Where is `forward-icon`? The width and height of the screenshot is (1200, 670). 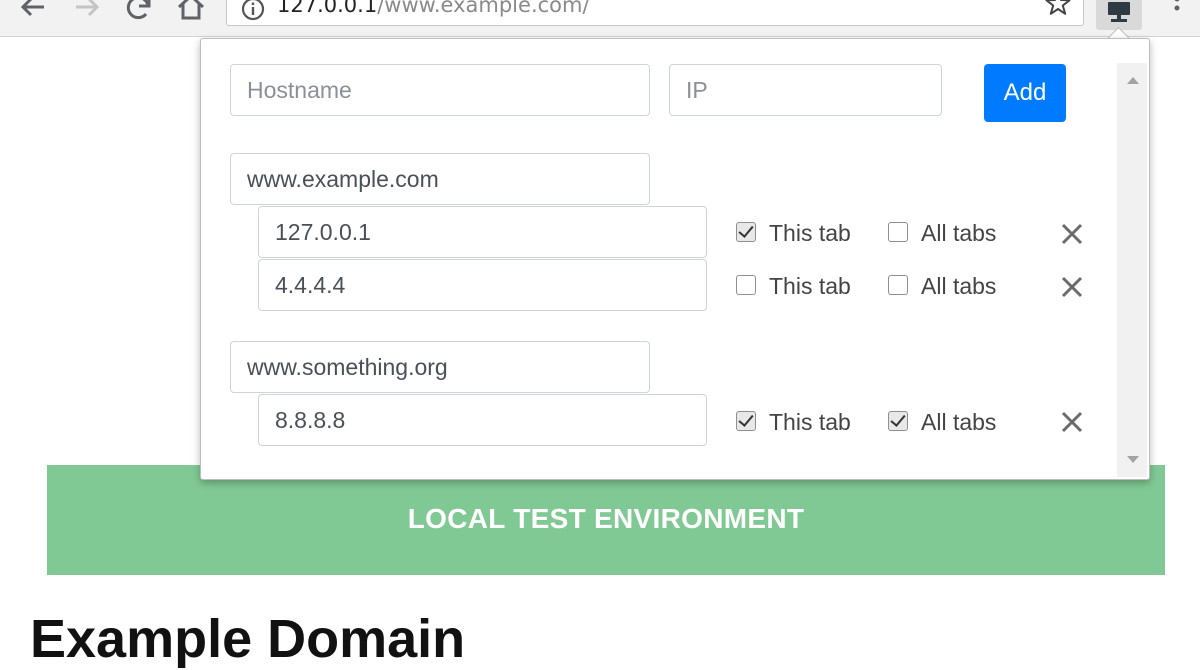 forward-icon is located at coordinates (87, 11).